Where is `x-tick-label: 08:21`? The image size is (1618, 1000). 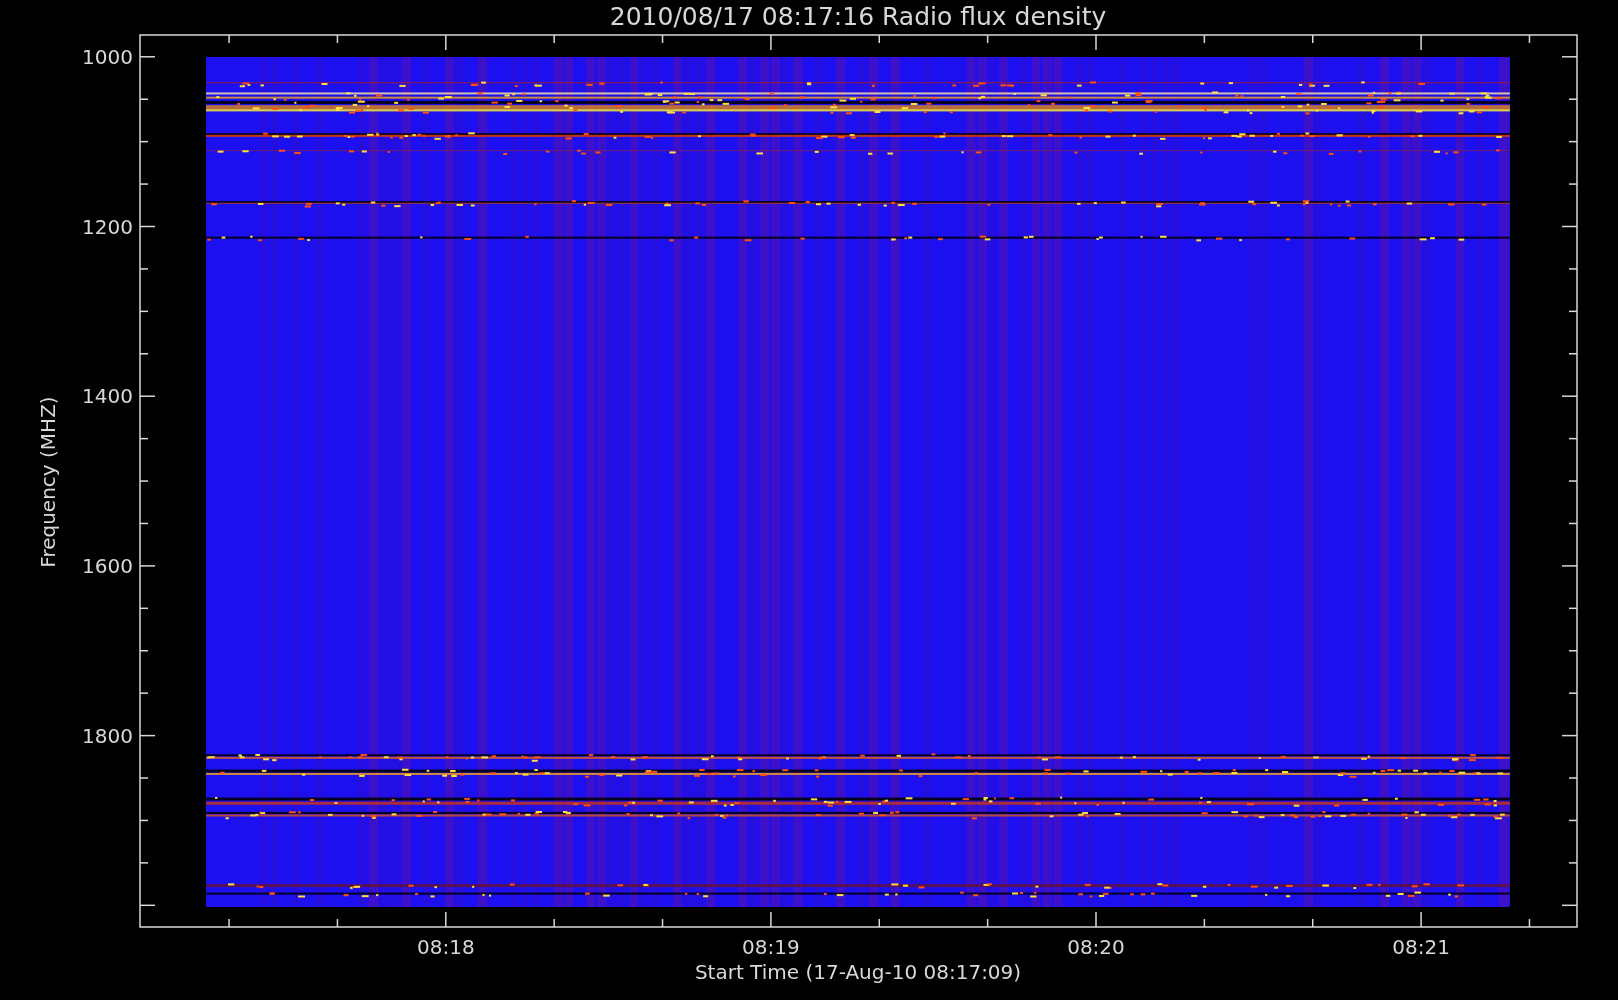
x-tick-label: 08:21 is located at coordinates (1421, 947).